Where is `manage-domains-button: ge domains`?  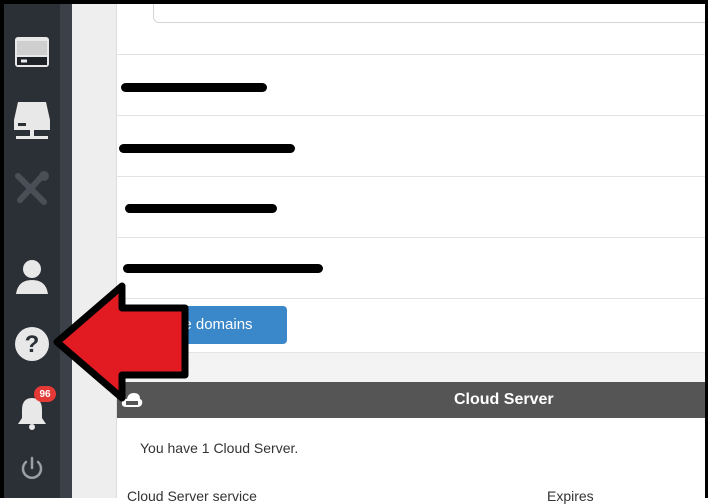
manage-domains-button: ge domains is located at coordinates (206, 325).